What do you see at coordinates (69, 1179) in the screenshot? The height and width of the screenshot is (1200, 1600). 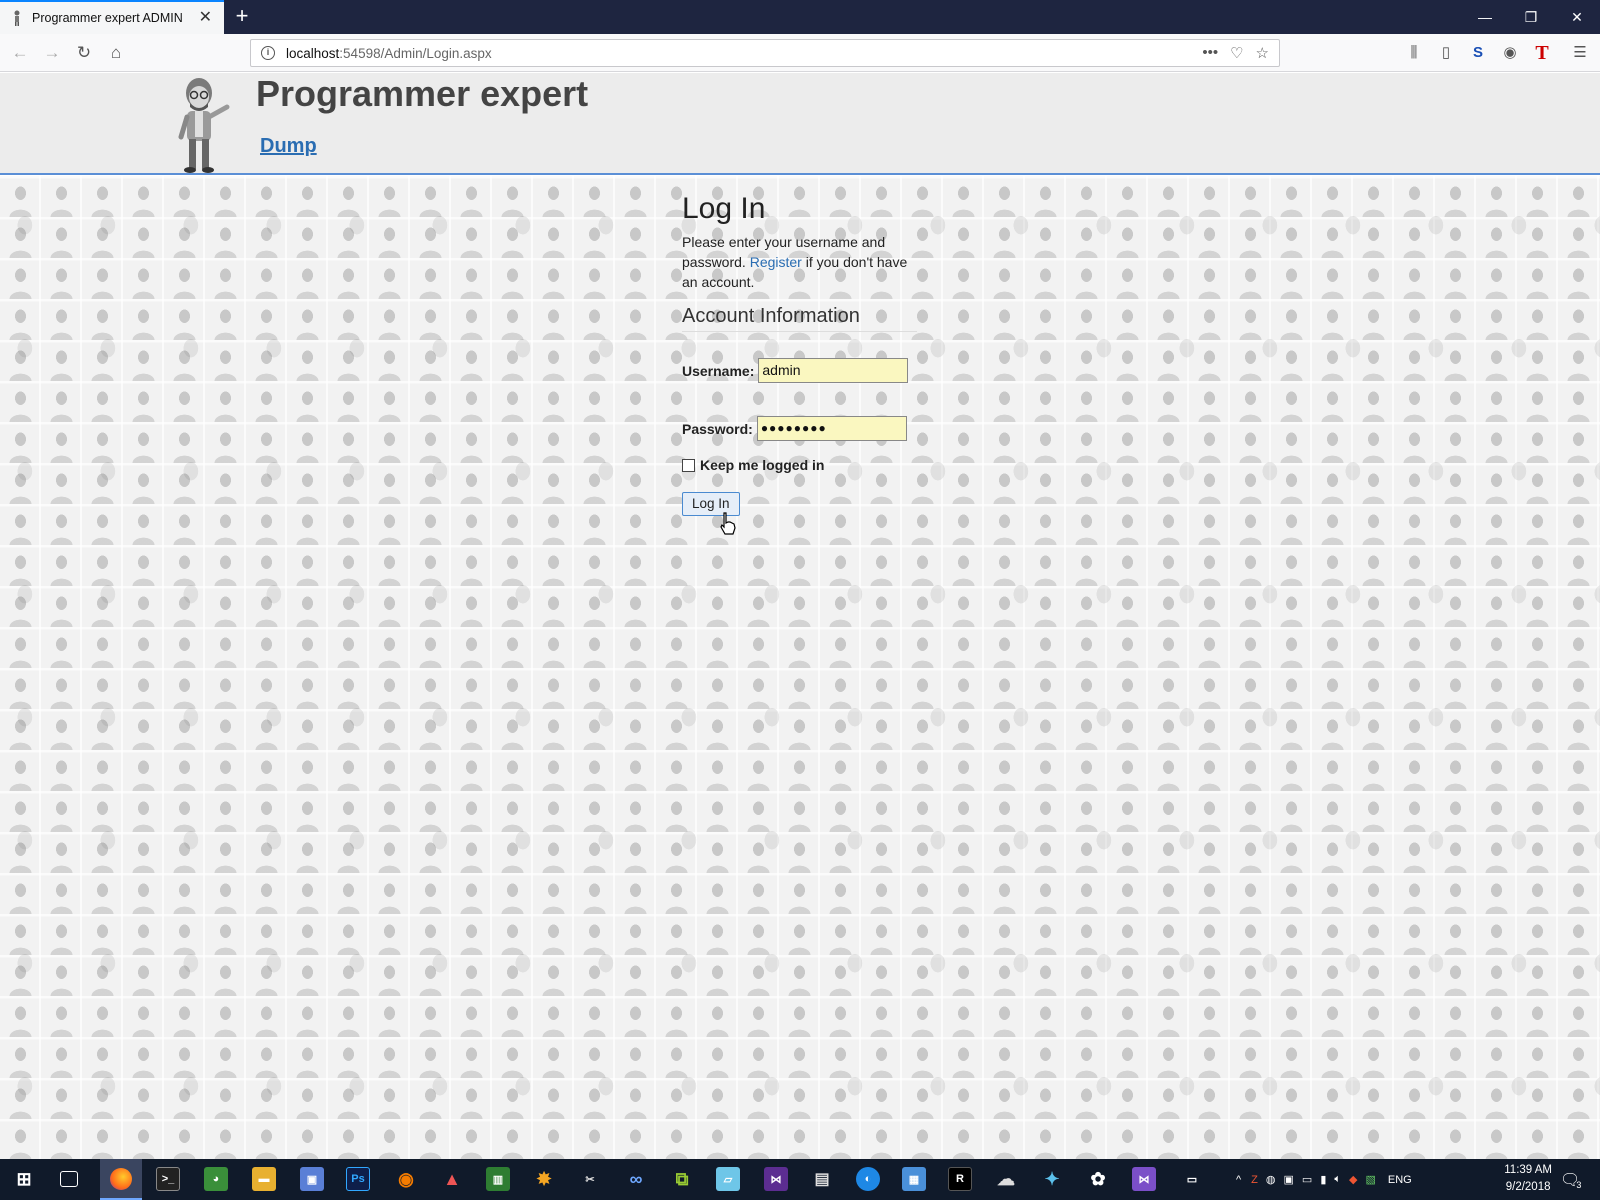 I see `task-view-icon` at bounding box center [69, 1179].